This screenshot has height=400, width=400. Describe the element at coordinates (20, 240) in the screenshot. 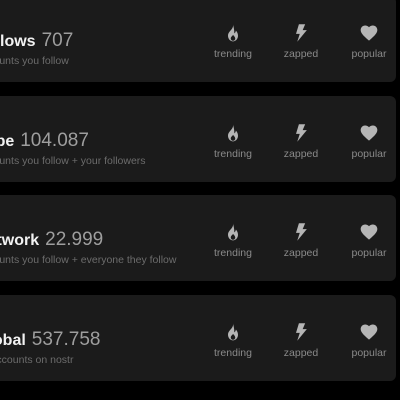

I see `feed-name: Network` at that location.